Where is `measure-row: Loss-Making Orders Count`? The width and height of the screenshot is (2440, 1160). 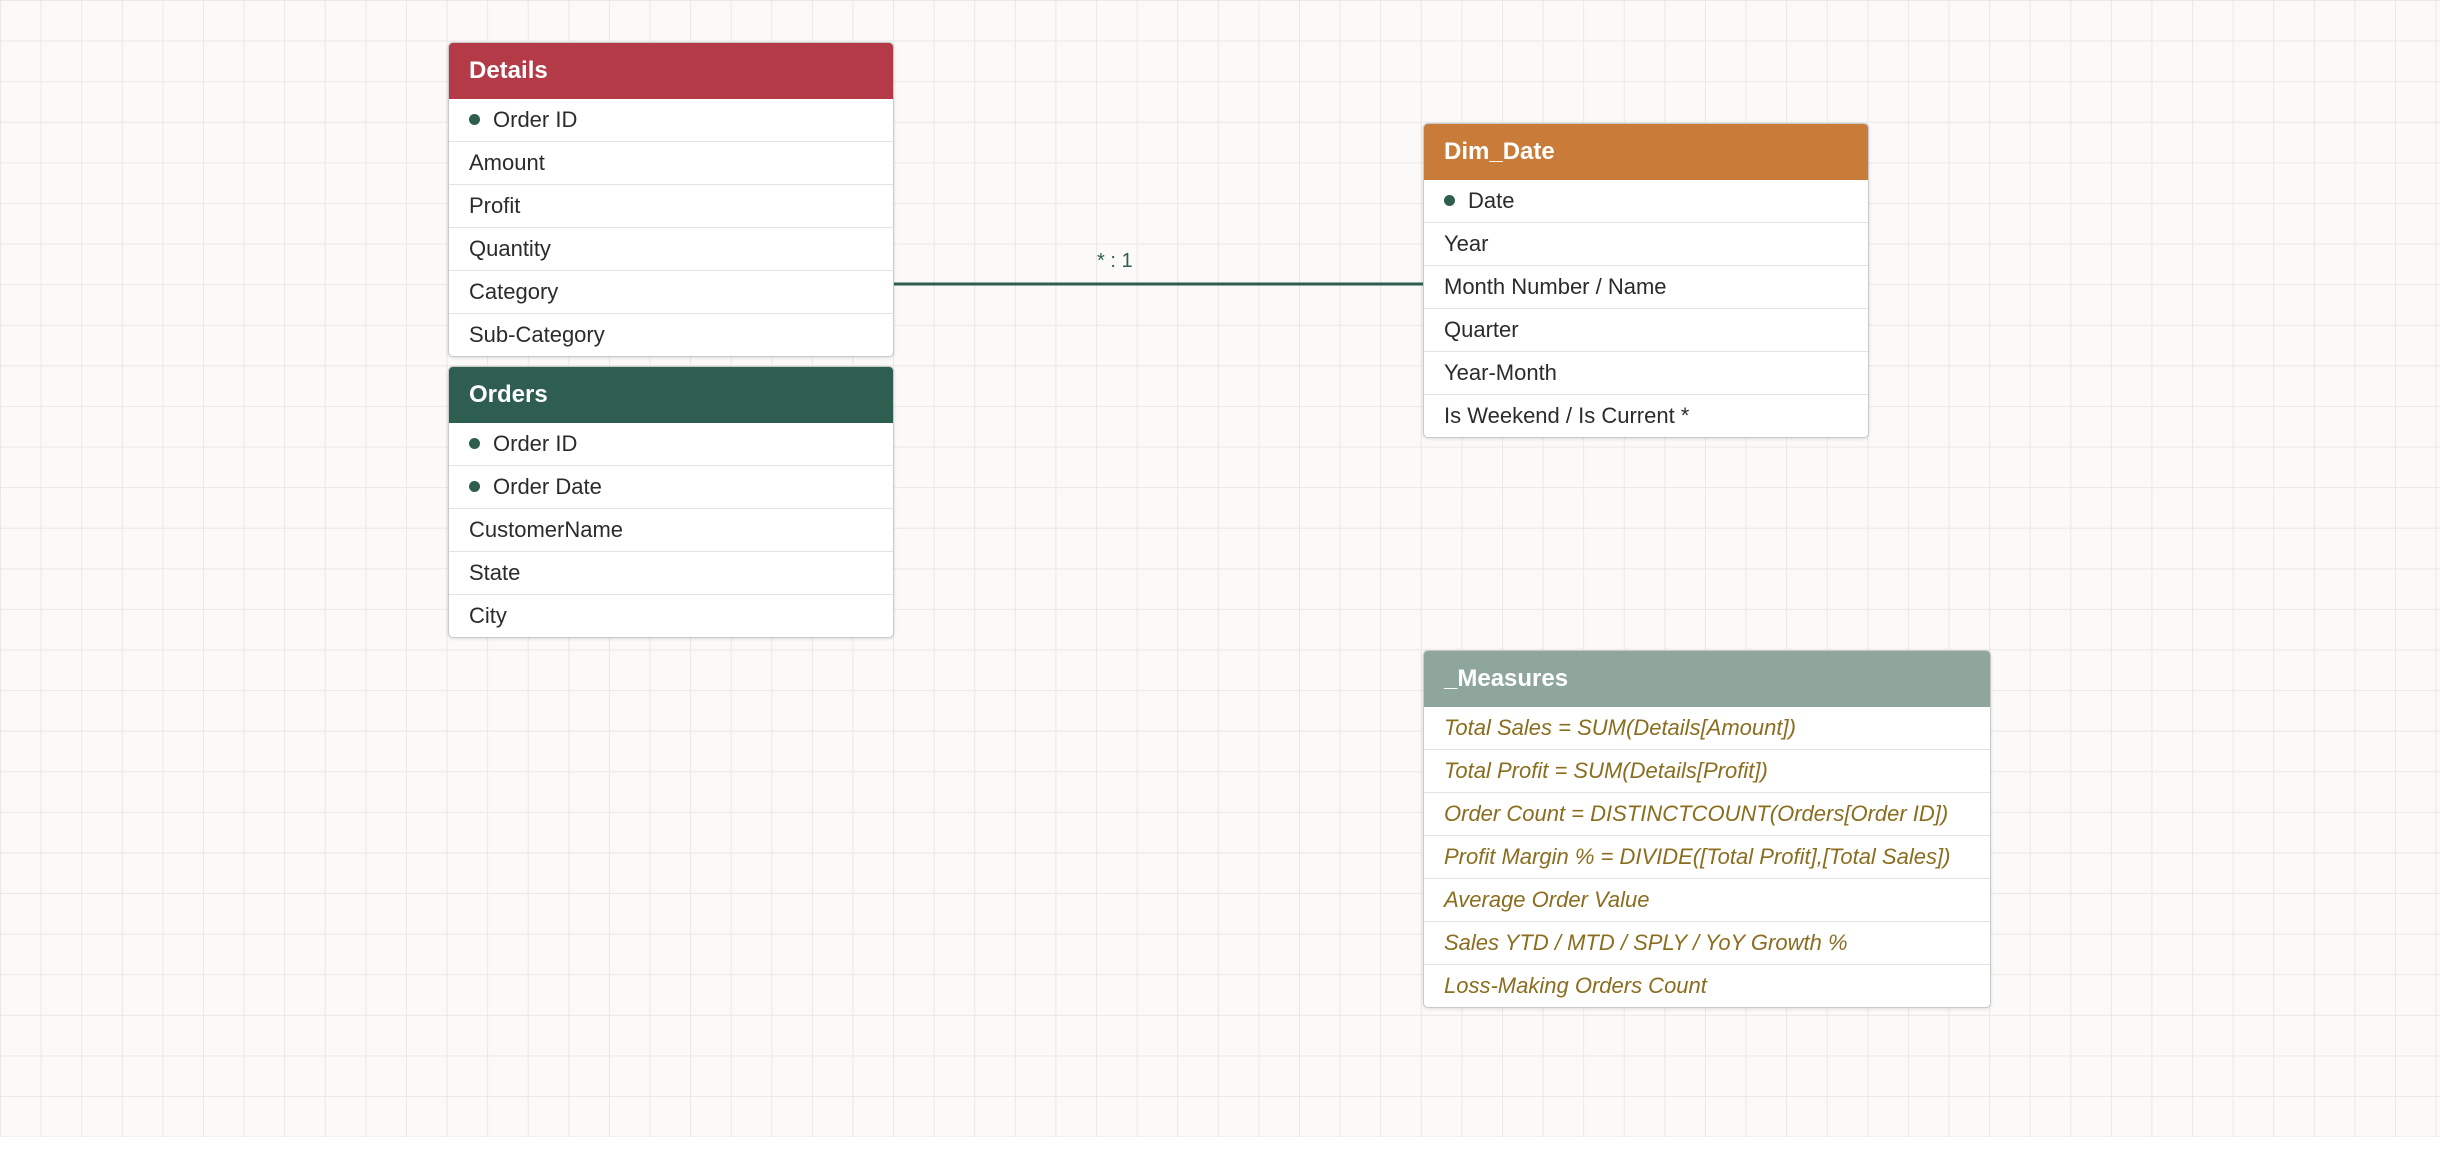 measure-row: Loss-Making Orders Count is located at coordinates (1707, 985).